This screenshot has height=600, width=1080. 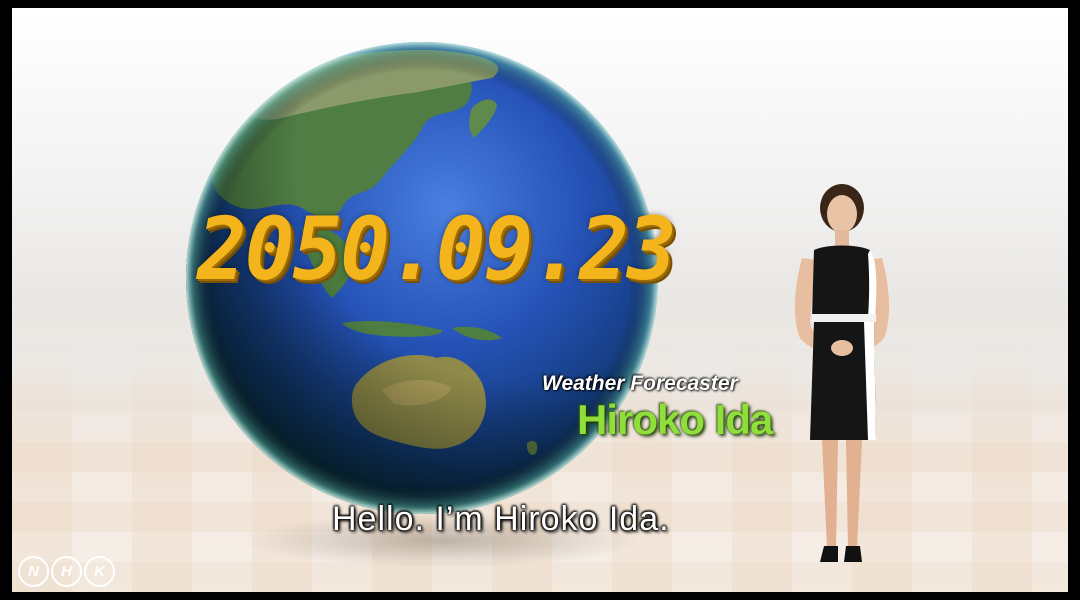 I want to click on caption-name: Hiroko Ida, so click(x=675, y=419).